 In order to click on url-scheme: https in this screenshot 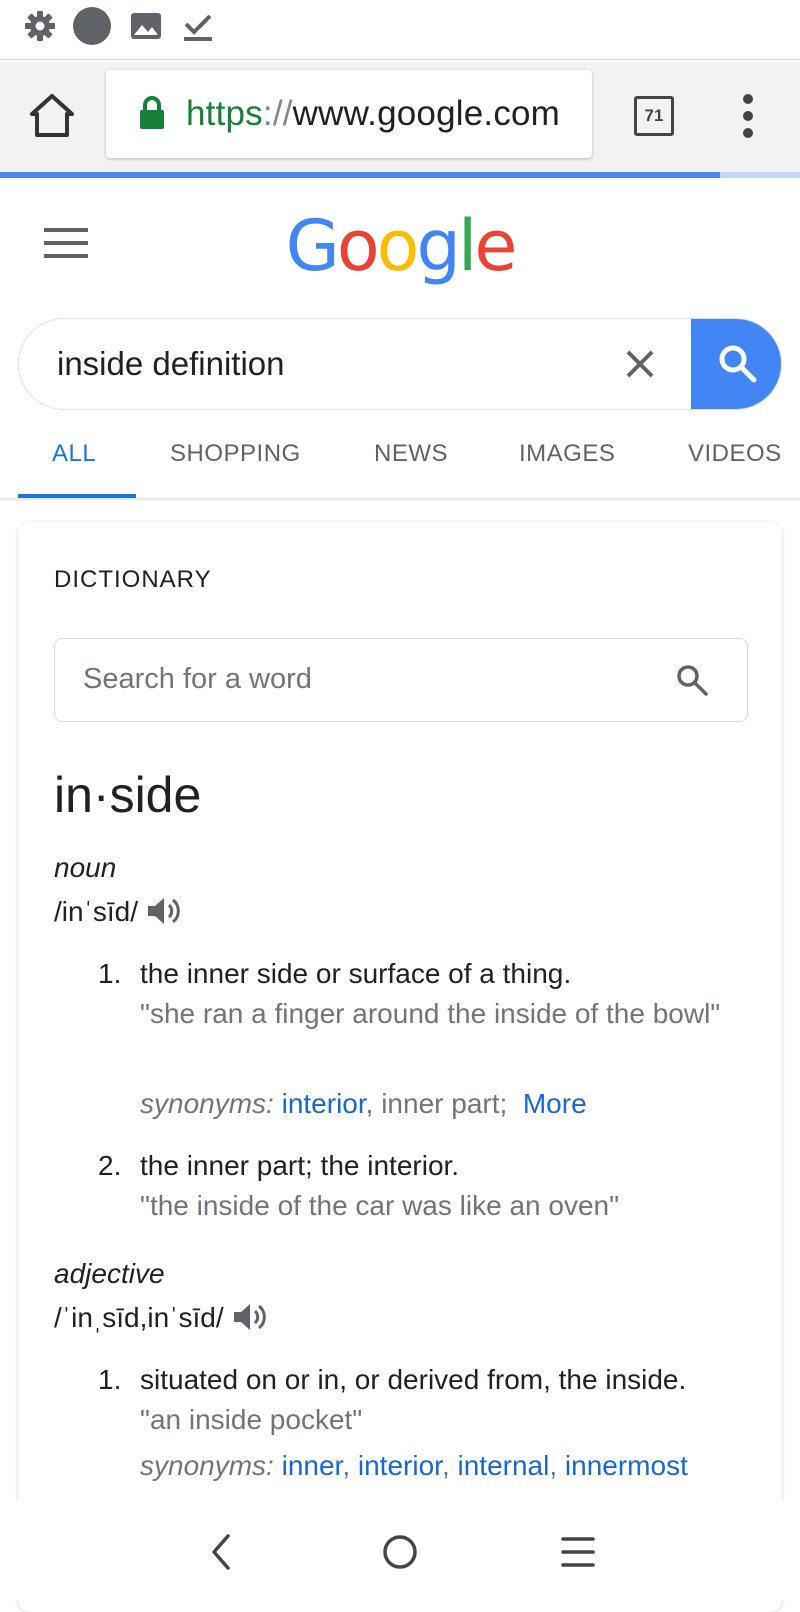, I will do `click(224, 113)`.